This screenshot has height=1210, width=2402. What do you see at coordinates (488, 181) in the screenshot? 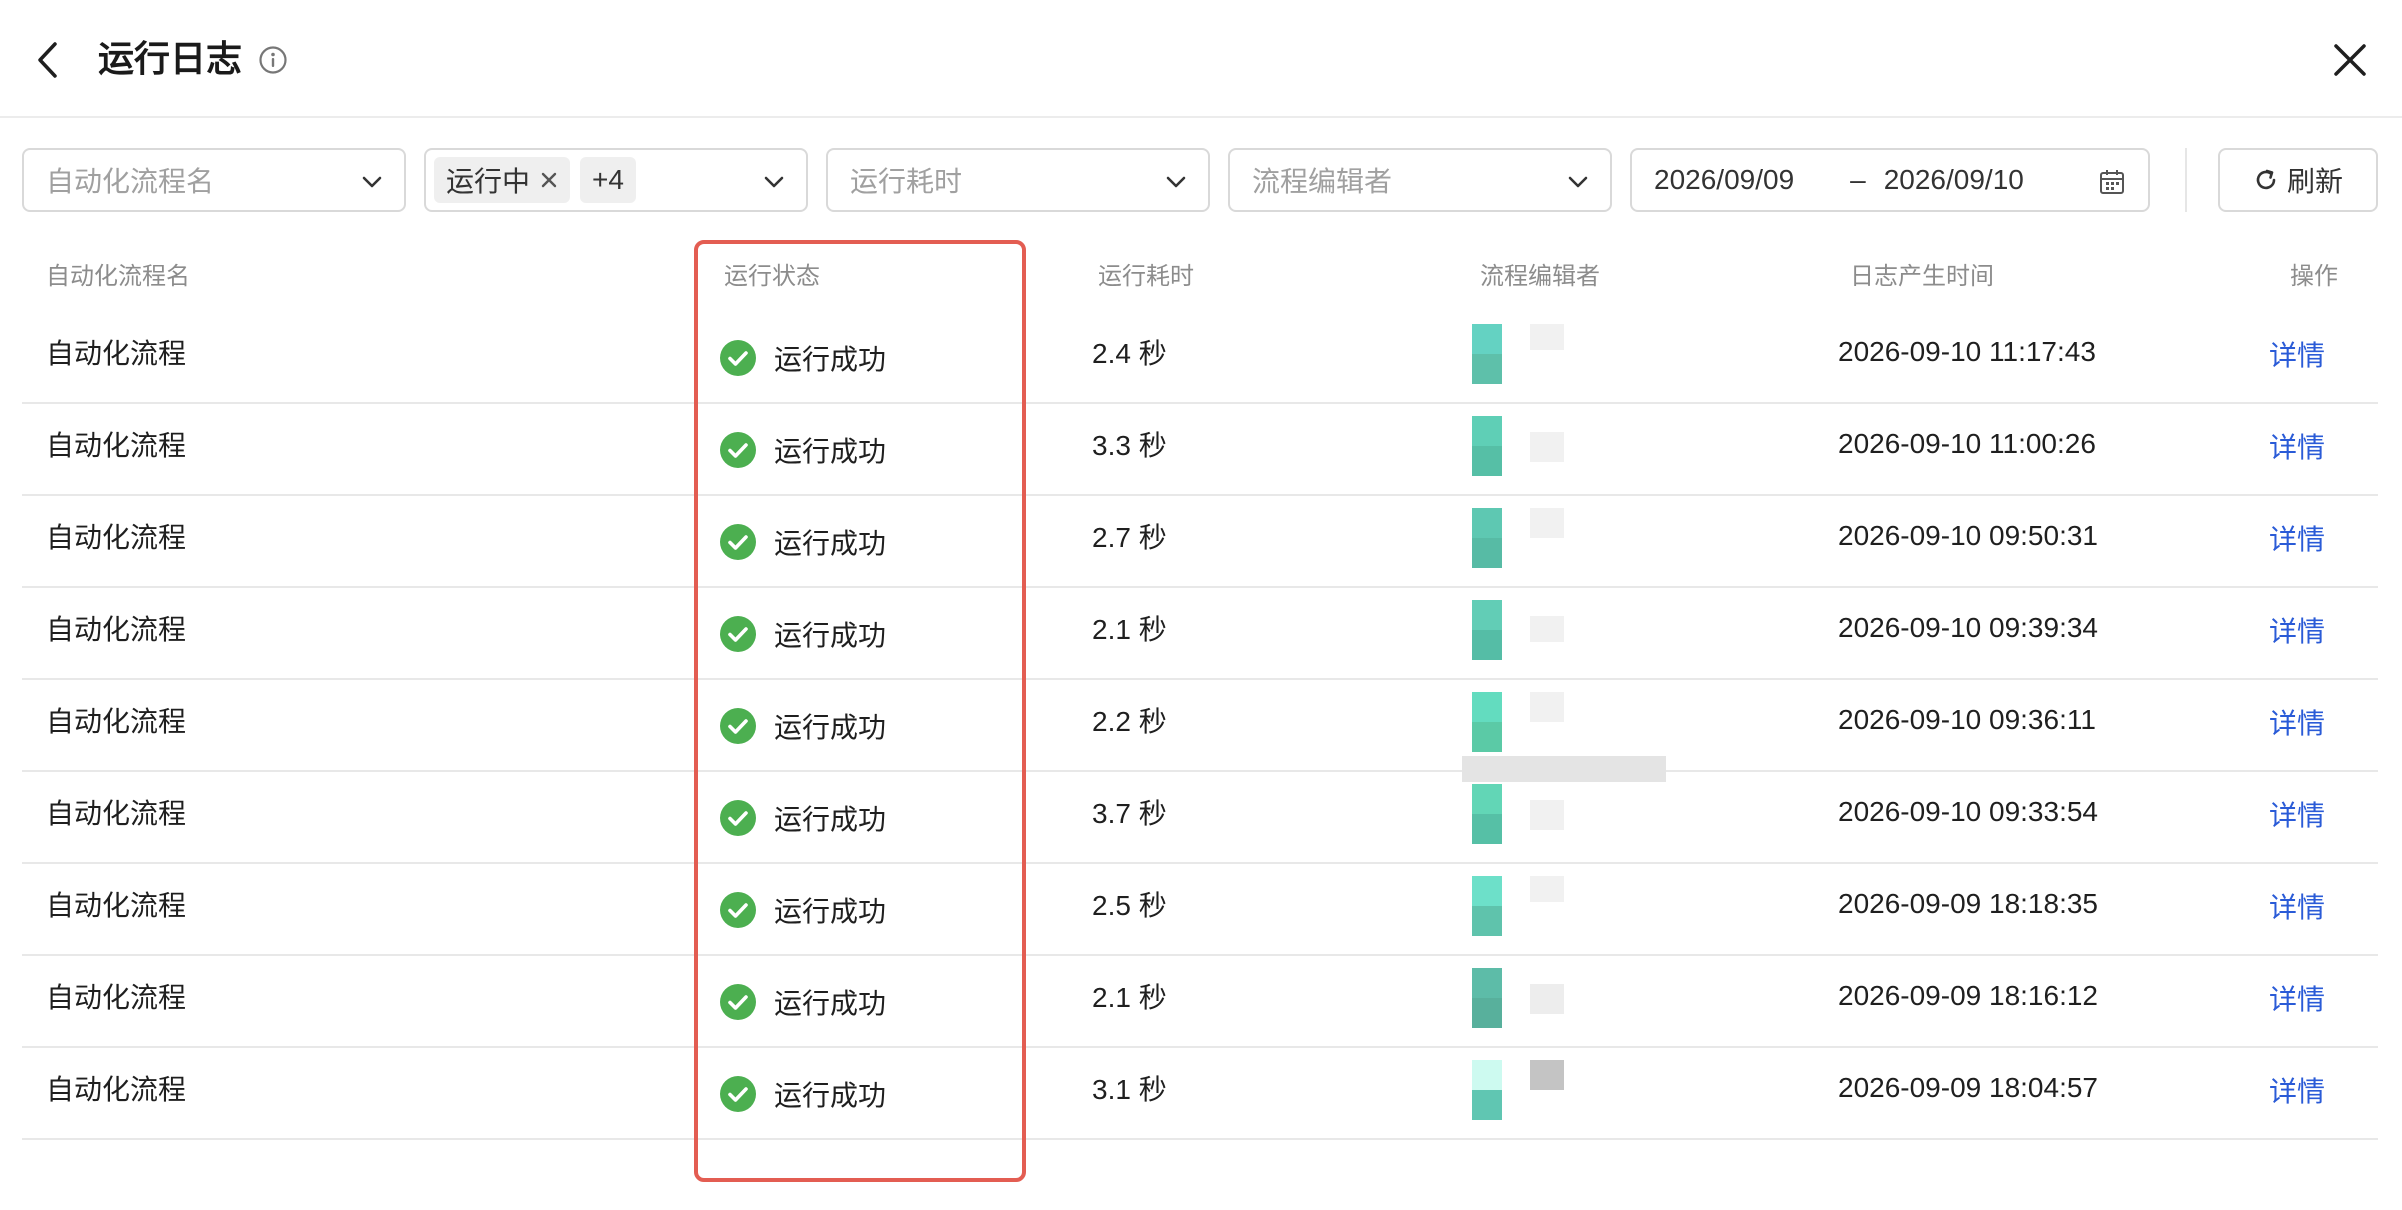
I see `status-tag-label: 运行中` at bounding box center [488, 181].